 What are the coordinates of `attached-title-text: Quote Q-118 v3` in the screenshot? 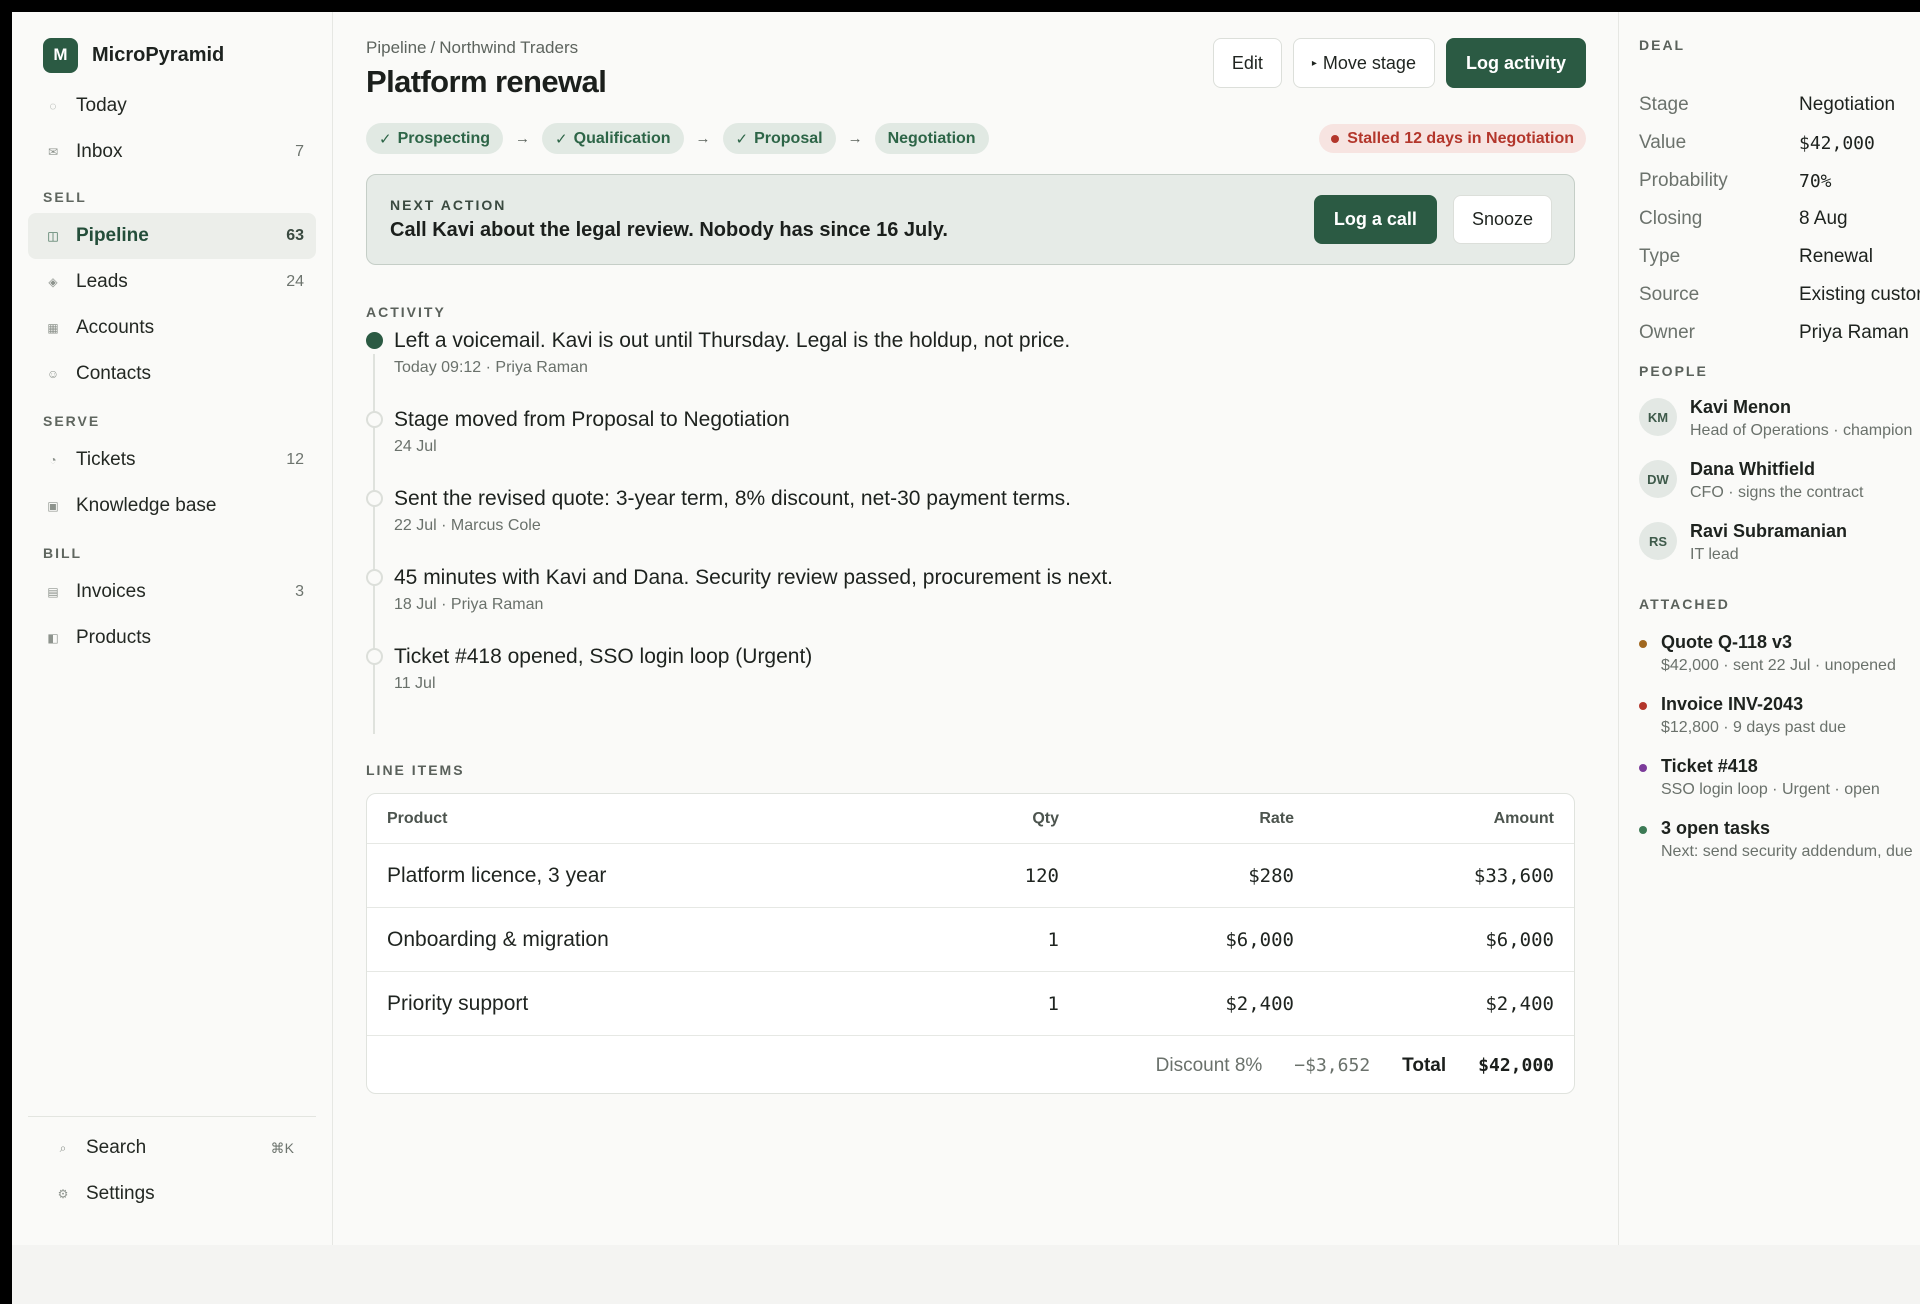 It's located at (1727, 642).